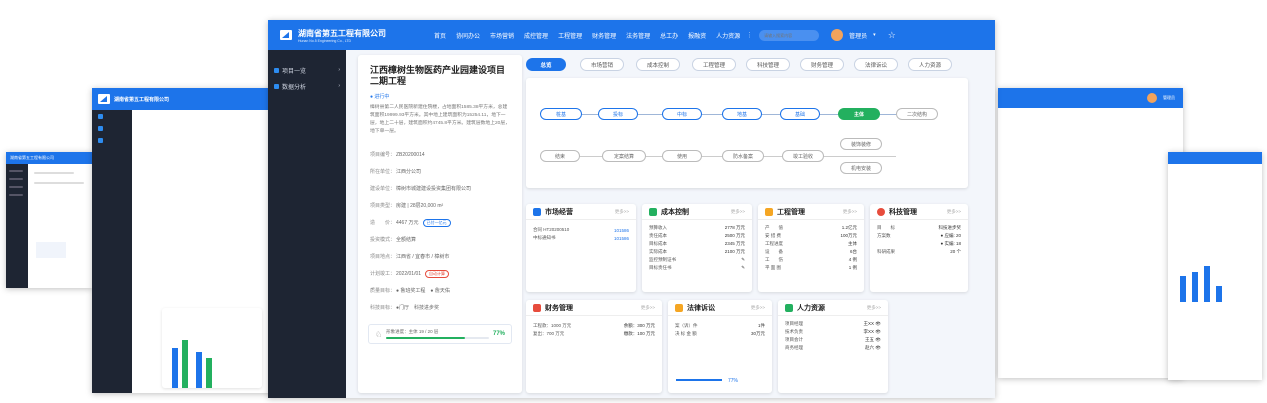 The image size is (1267, 403). I want to click on nav-office: 协同办公, so click(468, 35).